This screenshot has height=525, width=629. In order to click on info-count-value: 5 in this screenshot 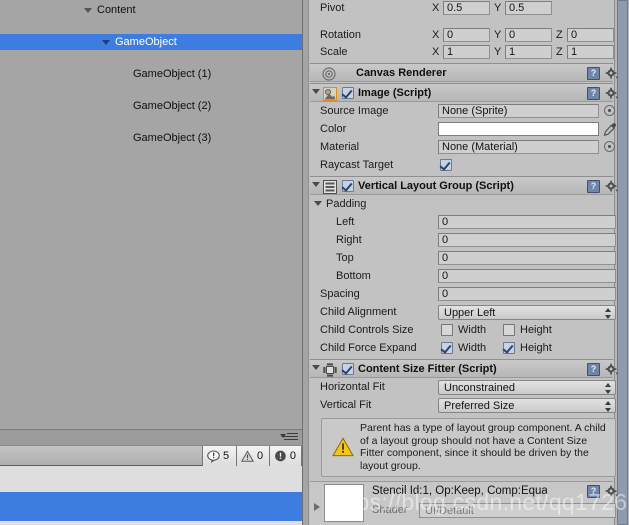, I will do `click(226, 455)`.